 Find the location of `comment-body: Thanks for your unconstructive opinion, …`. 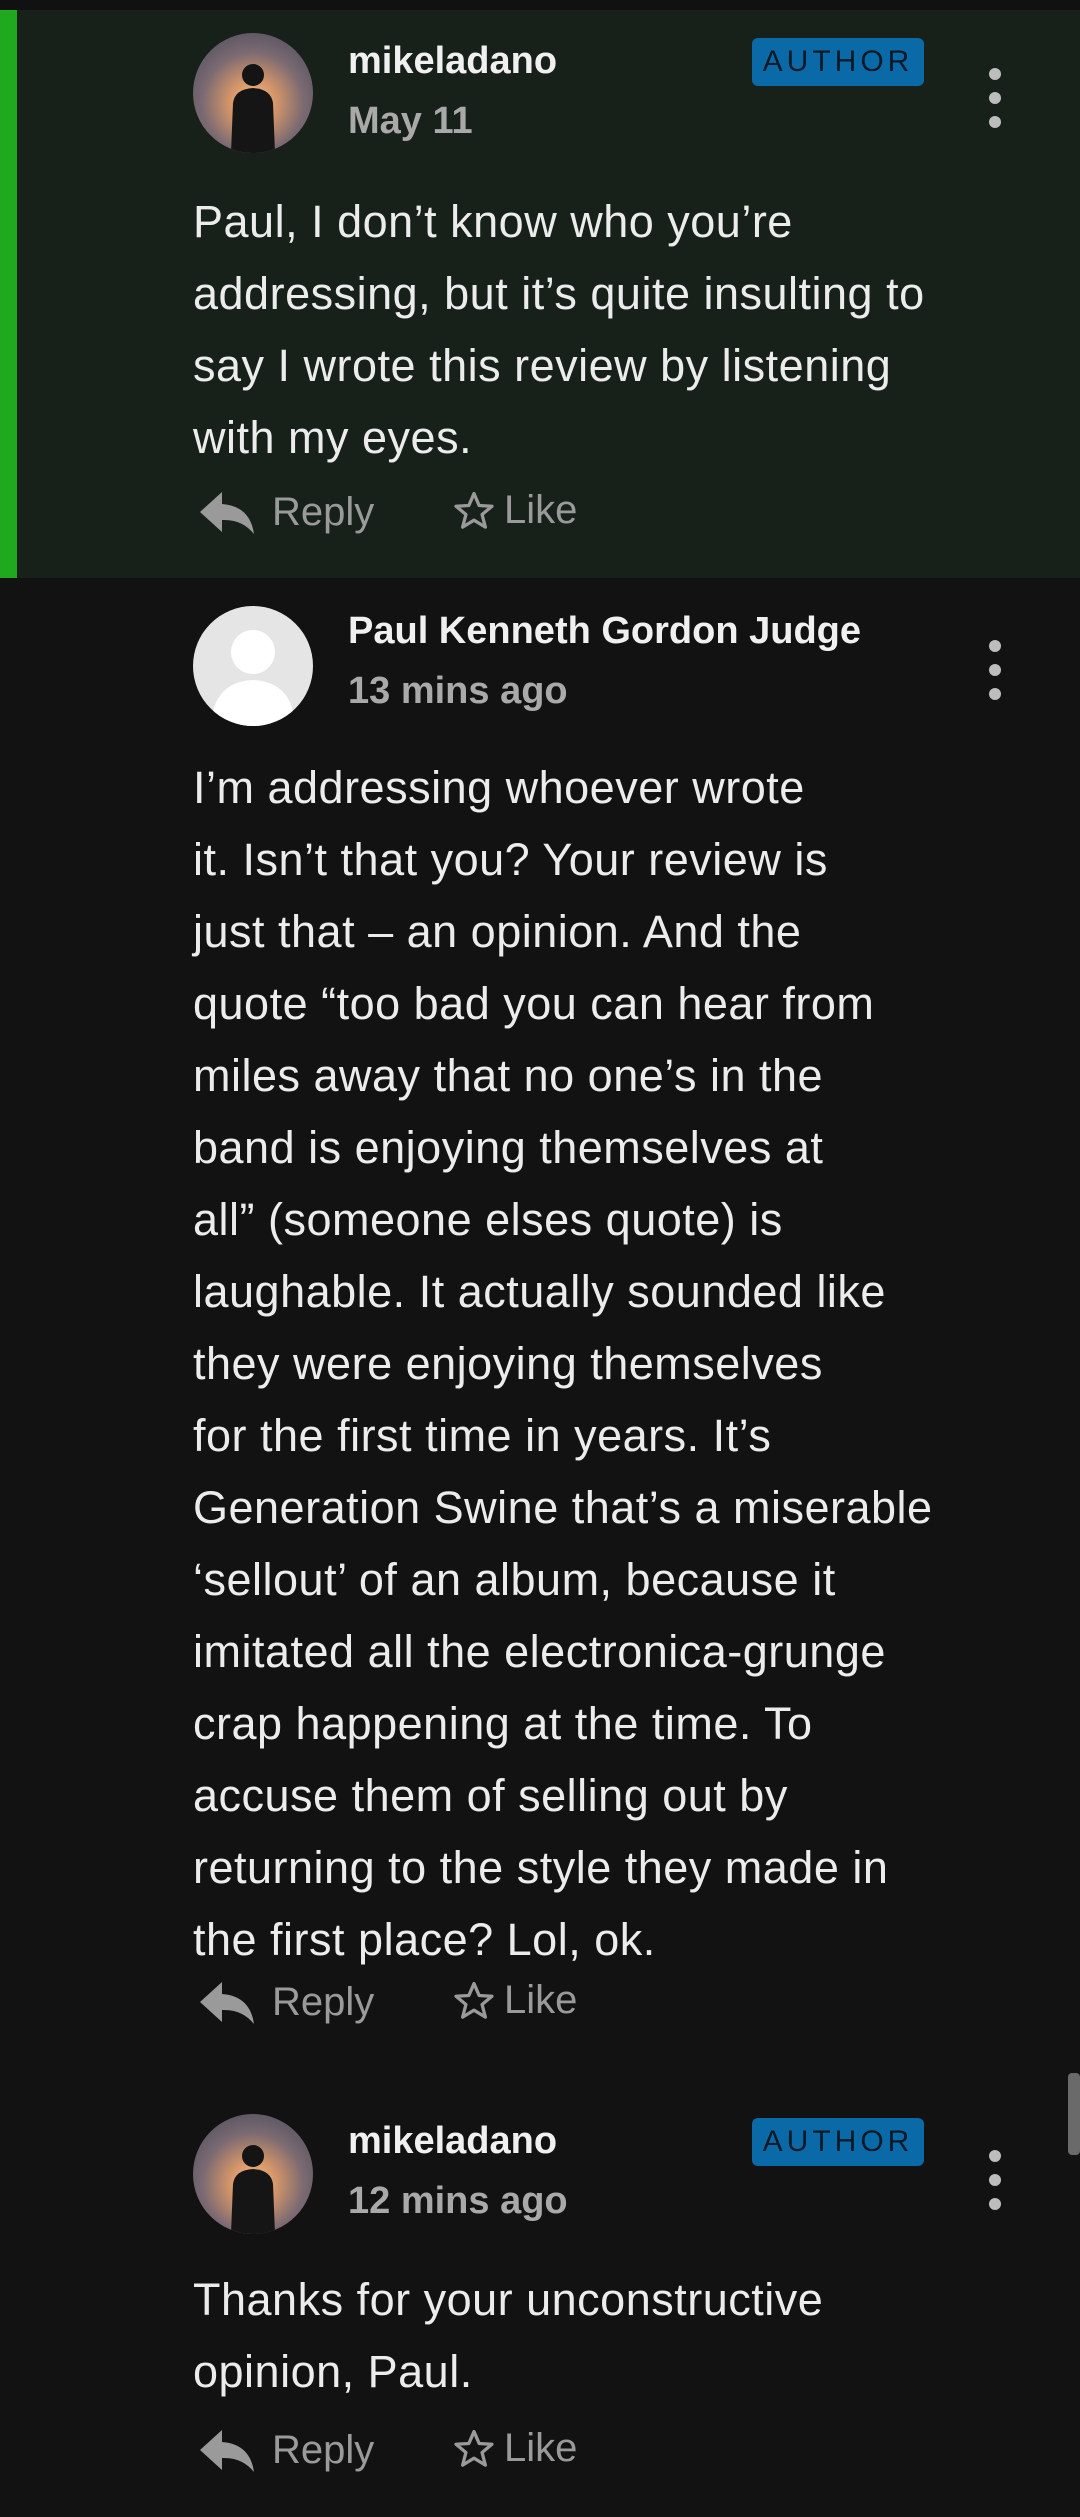

comment-body: Thanks for your unconstructive opinion, … is located at coordinates (623, 2336).